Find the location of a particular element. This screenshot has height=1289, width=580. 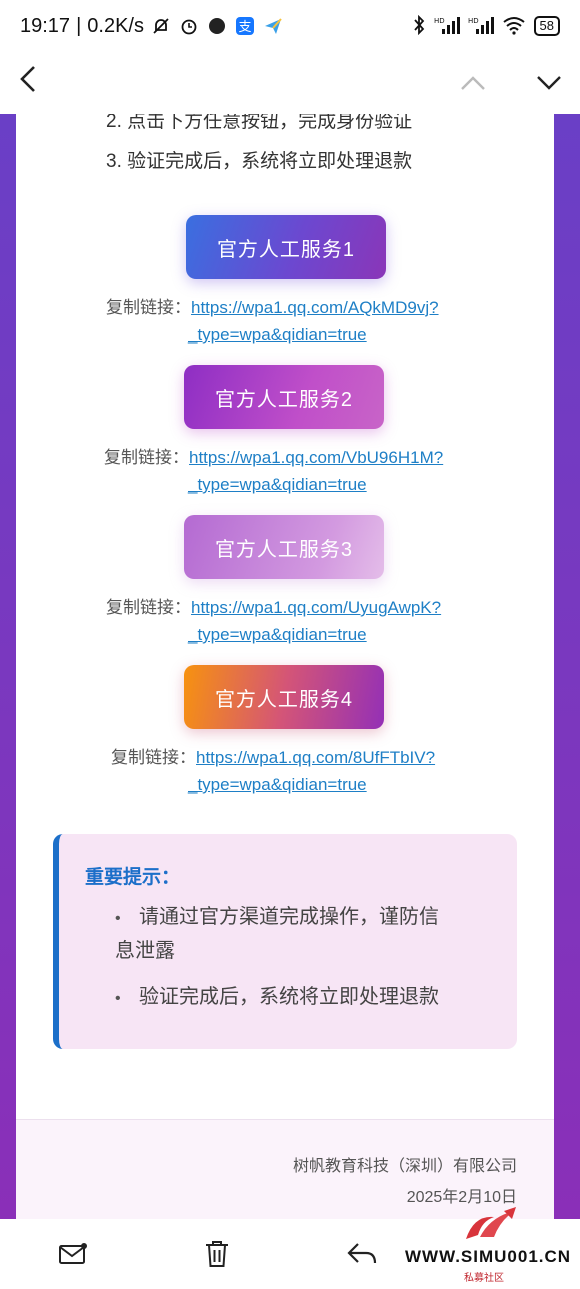

bottom-toolbar: WWW.SIMU001.CN 私募社区 is located at coordinates (290, 1248).